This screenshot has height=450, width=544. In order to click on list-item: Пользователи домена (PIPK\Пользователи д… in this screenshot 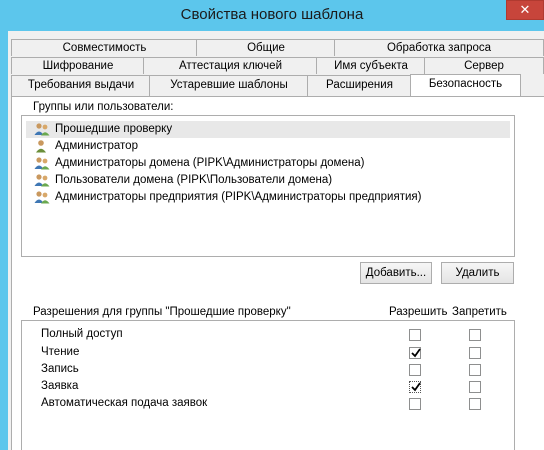, I will do `click(268, 180)`.